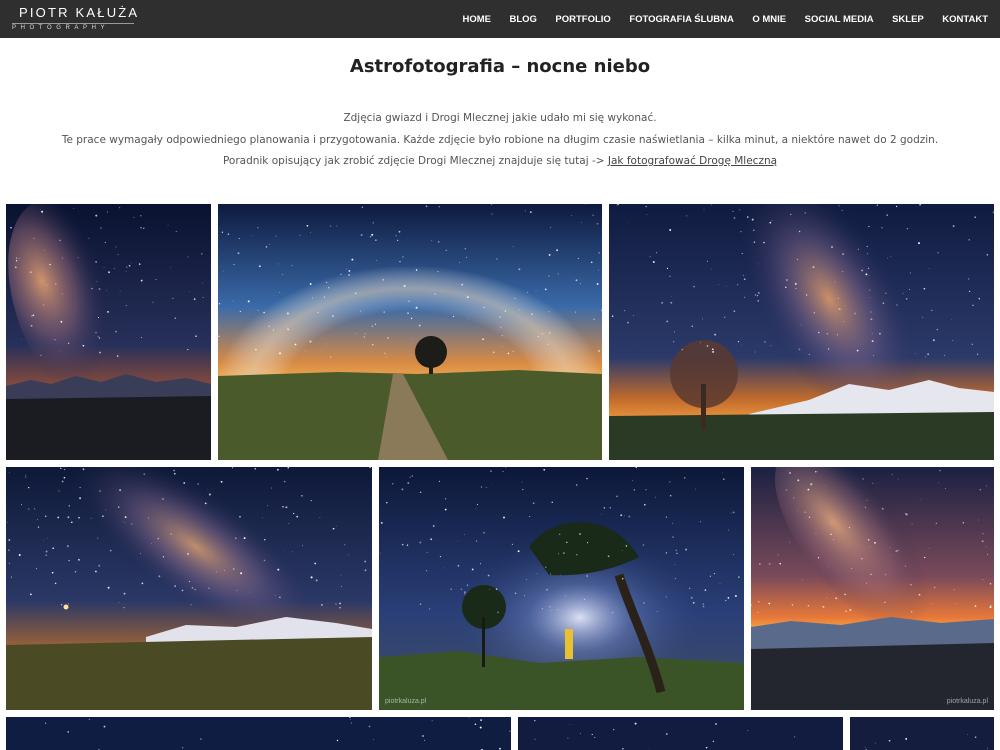  What do you see at coordinates (522, 19) in the screenshot?
I see `nav-blog: BLOG` at bounding box center [522, 19].